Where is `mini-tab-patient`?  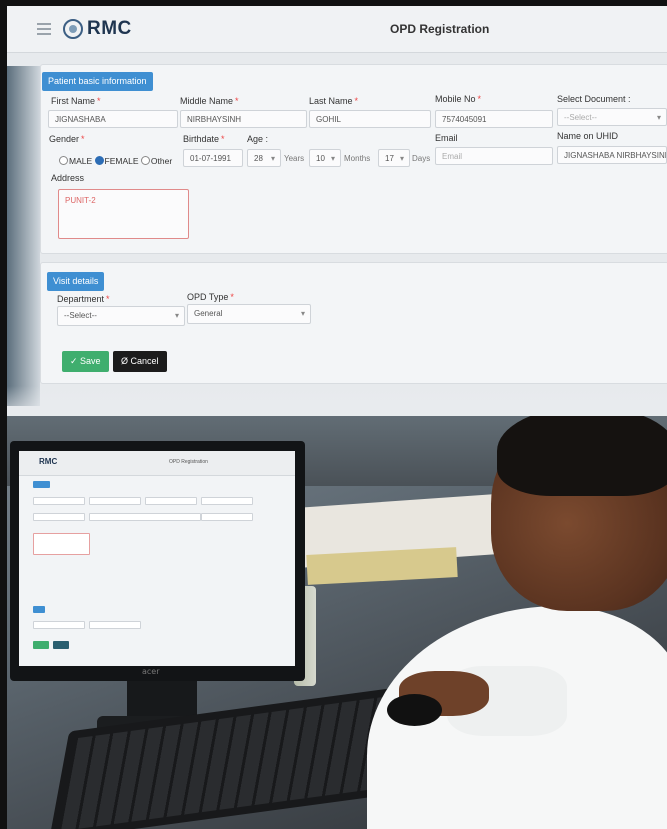
mini-tab-patient is located at coordinates (42, 484).